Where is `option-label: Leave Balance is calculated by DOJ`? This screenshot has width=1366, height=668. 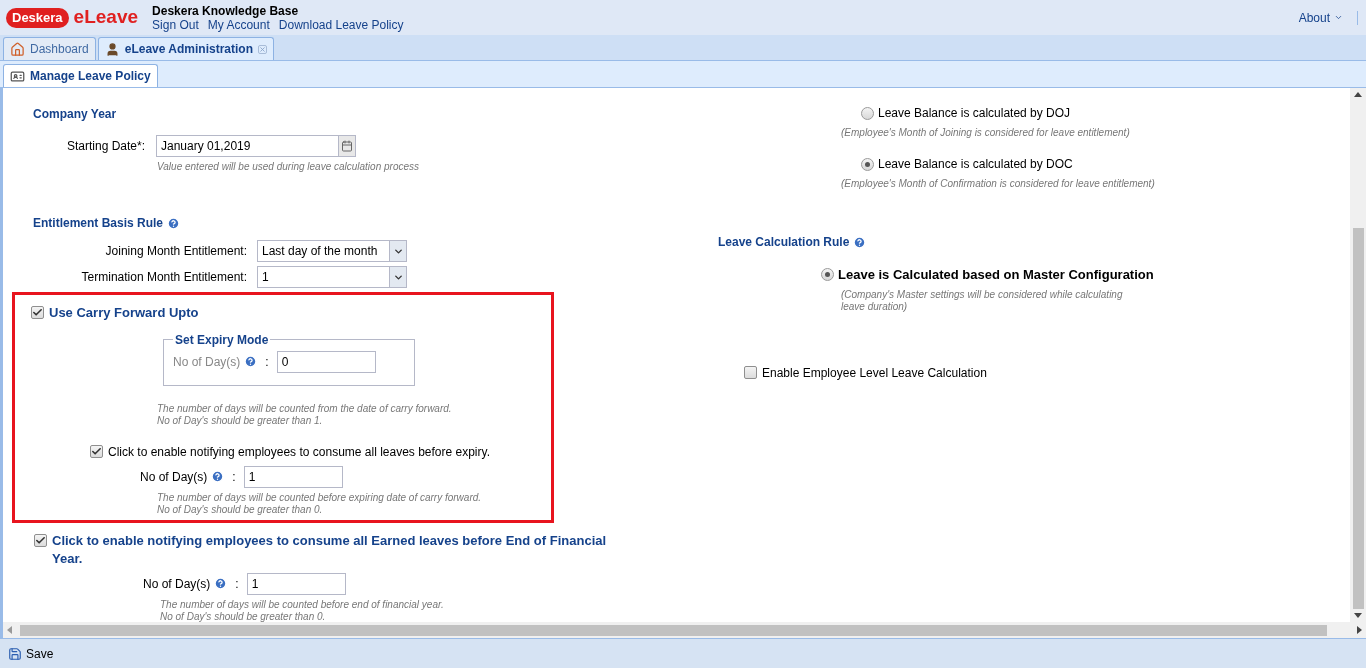
option-label: Leave Balance is calculated by DOJ is located at coordinates (974, 113).